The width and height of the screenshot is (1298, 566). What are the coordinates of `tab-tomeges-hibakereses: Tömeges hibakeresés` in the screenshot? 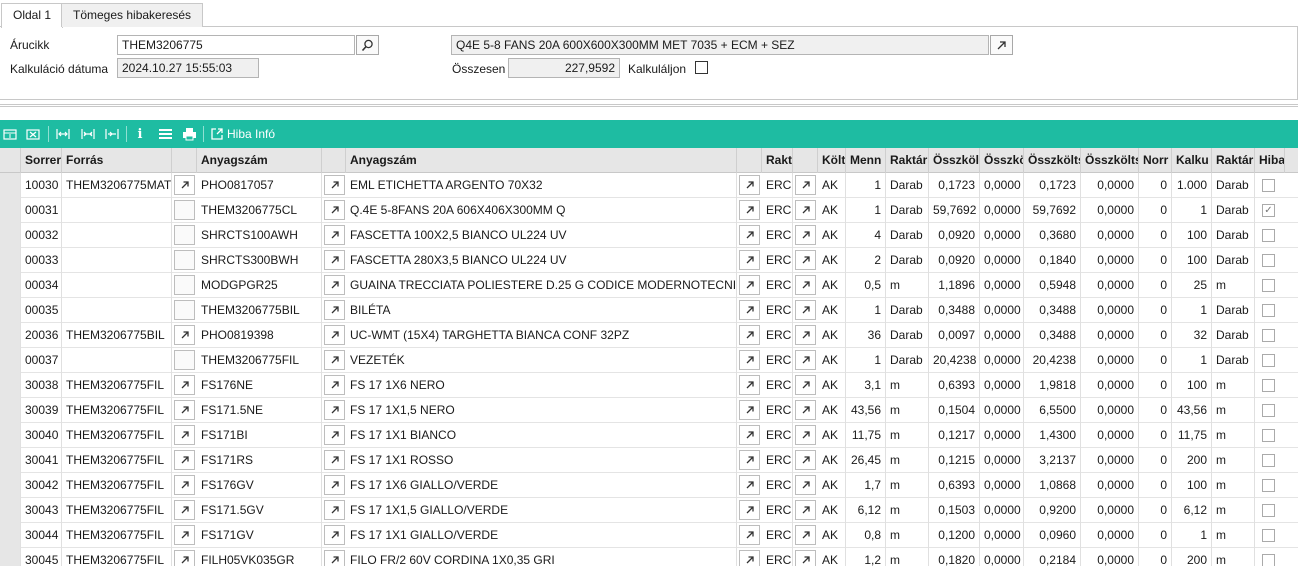 It's located at (132, 15).